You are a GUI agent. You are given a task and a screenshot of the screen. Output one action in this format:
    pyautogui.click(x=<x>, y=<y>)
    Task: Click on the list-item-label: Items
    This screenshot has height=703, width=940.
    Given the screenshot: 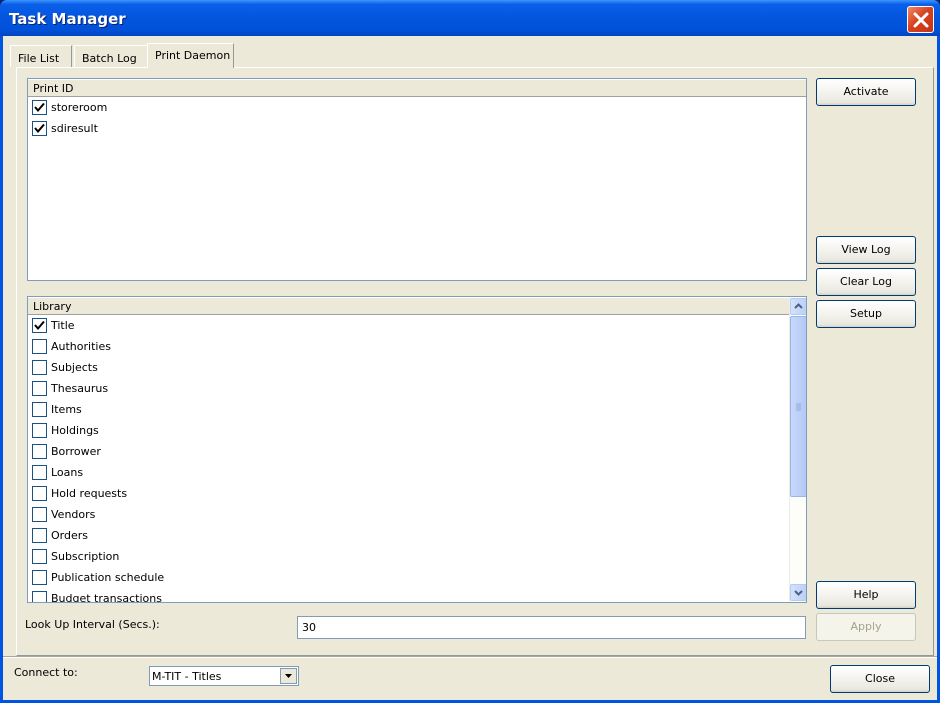 What is the action you would take?
    pyautogui.click(x=66, y=409)
    